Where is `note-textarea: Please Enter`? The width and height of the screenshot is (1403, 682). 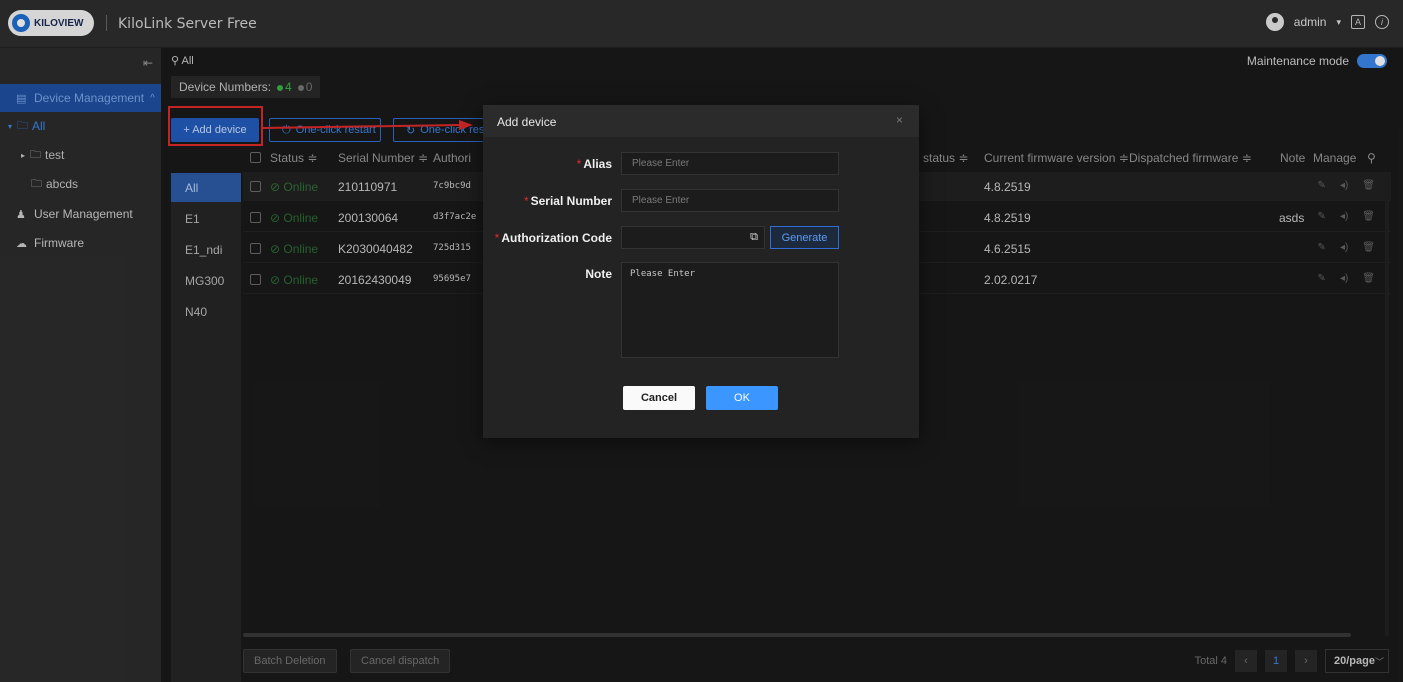 note-textarea: Please Enter is located at coordinates (730, 310).